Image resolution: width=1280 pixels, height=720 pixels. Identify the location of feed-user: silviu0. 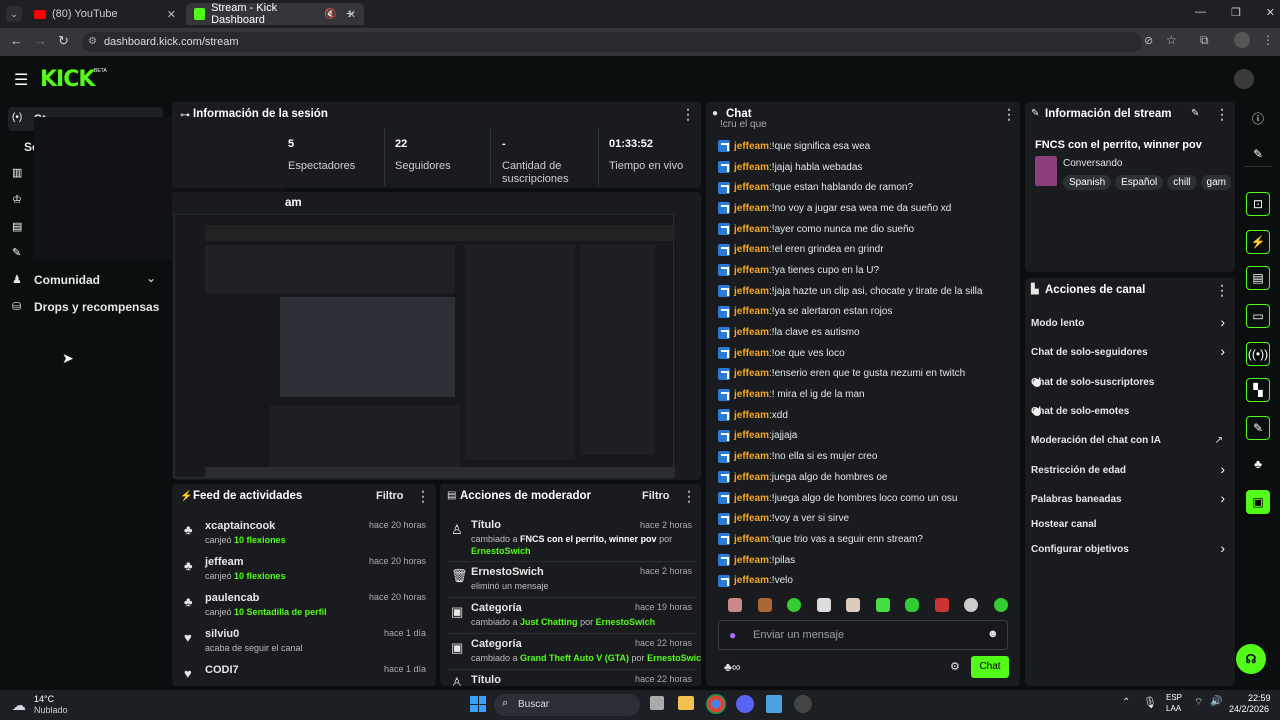
(222, 634).